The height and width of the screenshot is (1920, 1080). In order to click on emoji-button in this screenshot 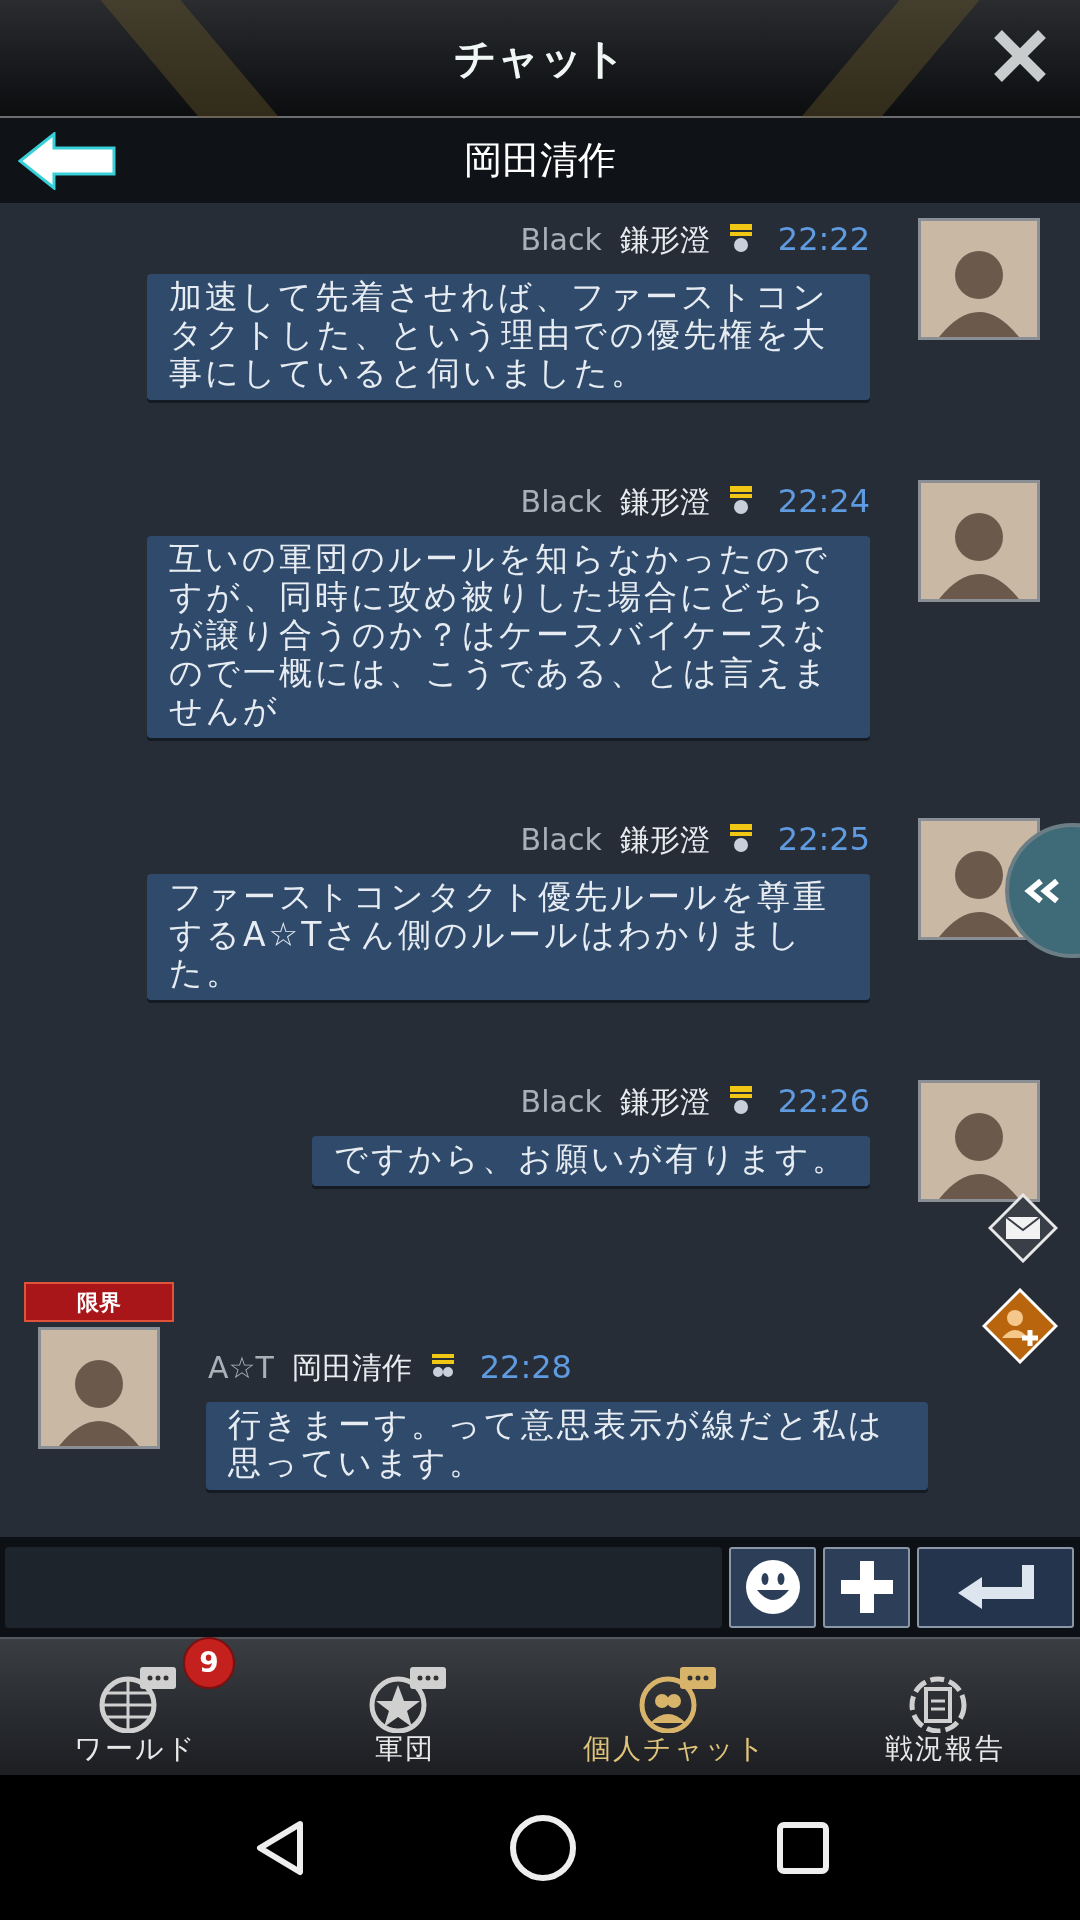, I will do `click(772, 1587)`.